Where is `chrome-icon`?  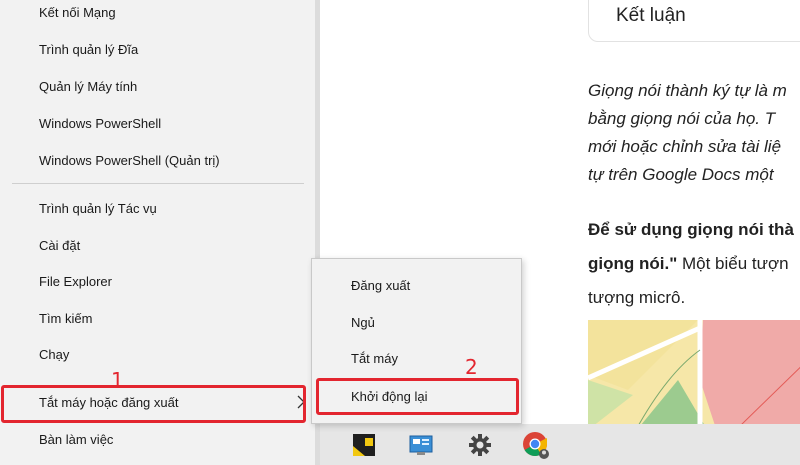 chrome-icon is located at coordinates (536, 445).